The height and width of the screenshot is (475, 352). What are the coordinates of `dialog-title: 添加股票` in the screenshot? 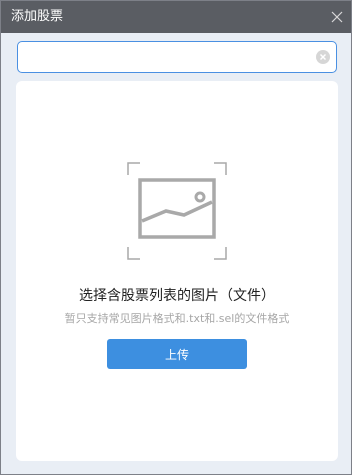 It's located at (37, 16).